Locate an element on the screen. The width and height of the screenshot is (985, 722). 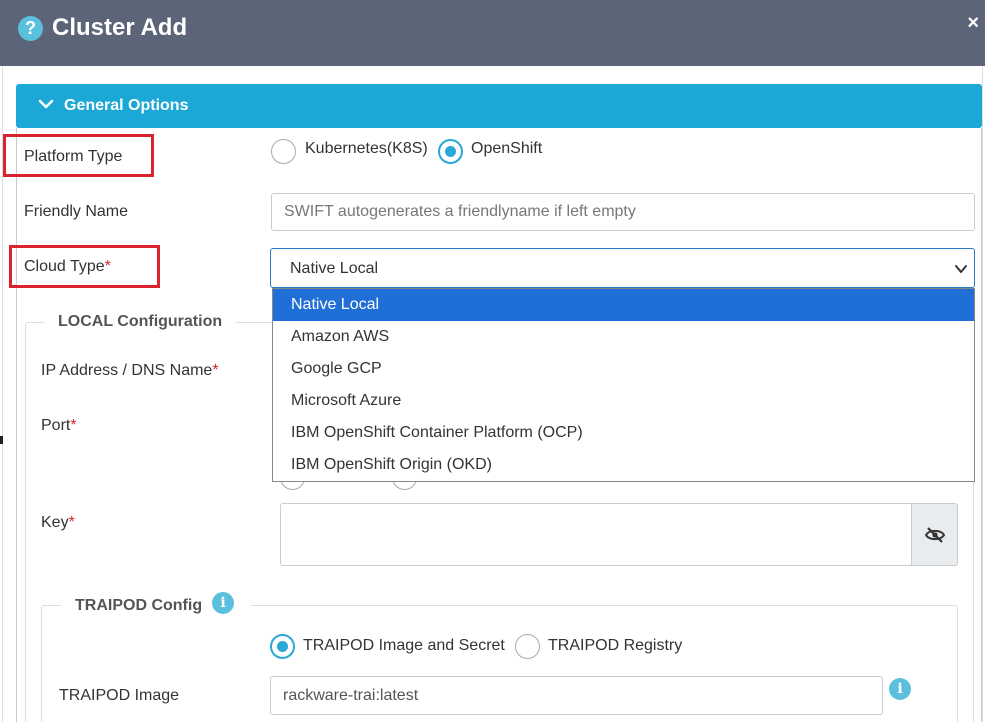
toggle-key-visibility-button is located at coordinates (934, 534).